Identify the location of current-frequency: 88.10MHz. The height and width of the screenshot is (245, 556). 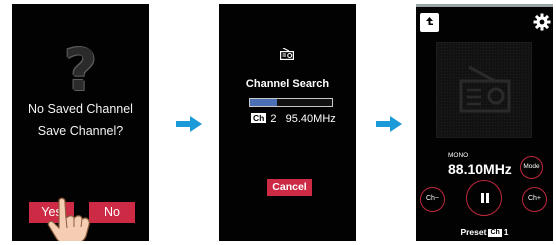
(480, 169).